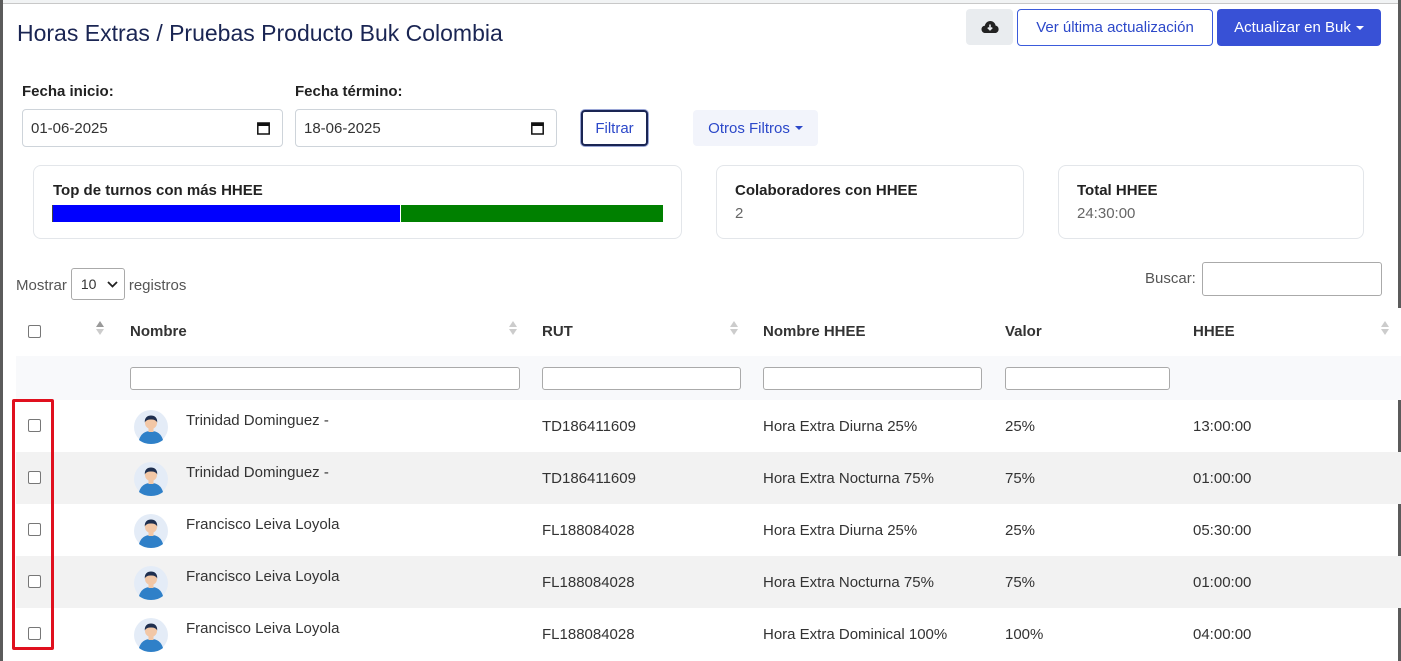  What do you see at coordinates (41, 285) in the screenshot?
I see `mostrar-label: Mostrar` at bounding box center [41, 285].